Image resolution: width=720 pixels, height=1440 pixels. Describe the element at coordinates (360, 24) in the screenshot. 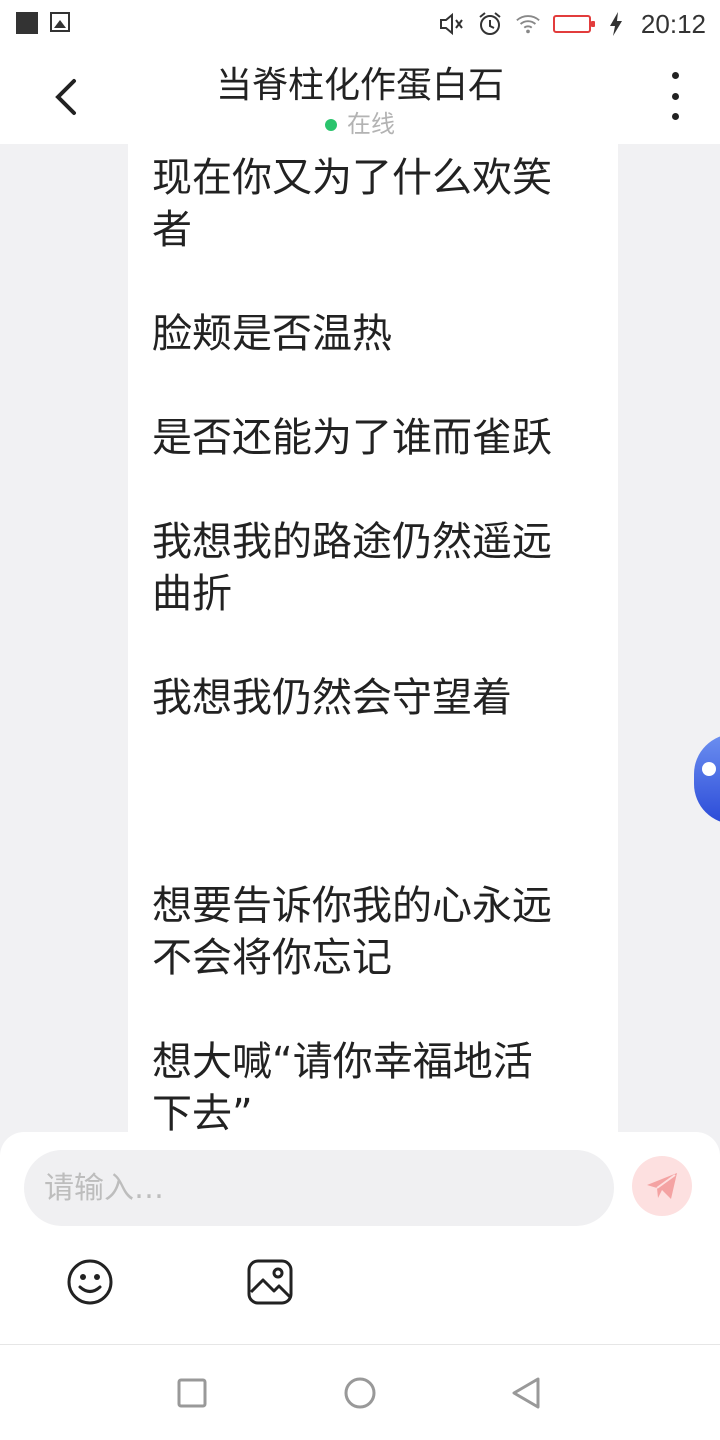

I see `status-bar: 20:12` at that location.